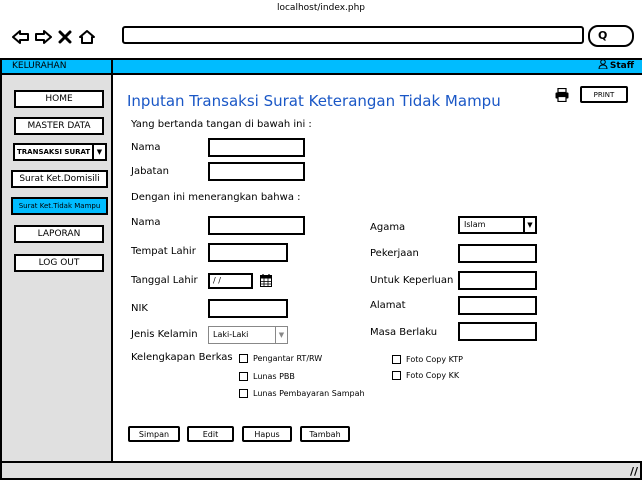 This screenshot has height=480, width=642. I want to click on gender-value: Laki-Laki, so click(231, 334).